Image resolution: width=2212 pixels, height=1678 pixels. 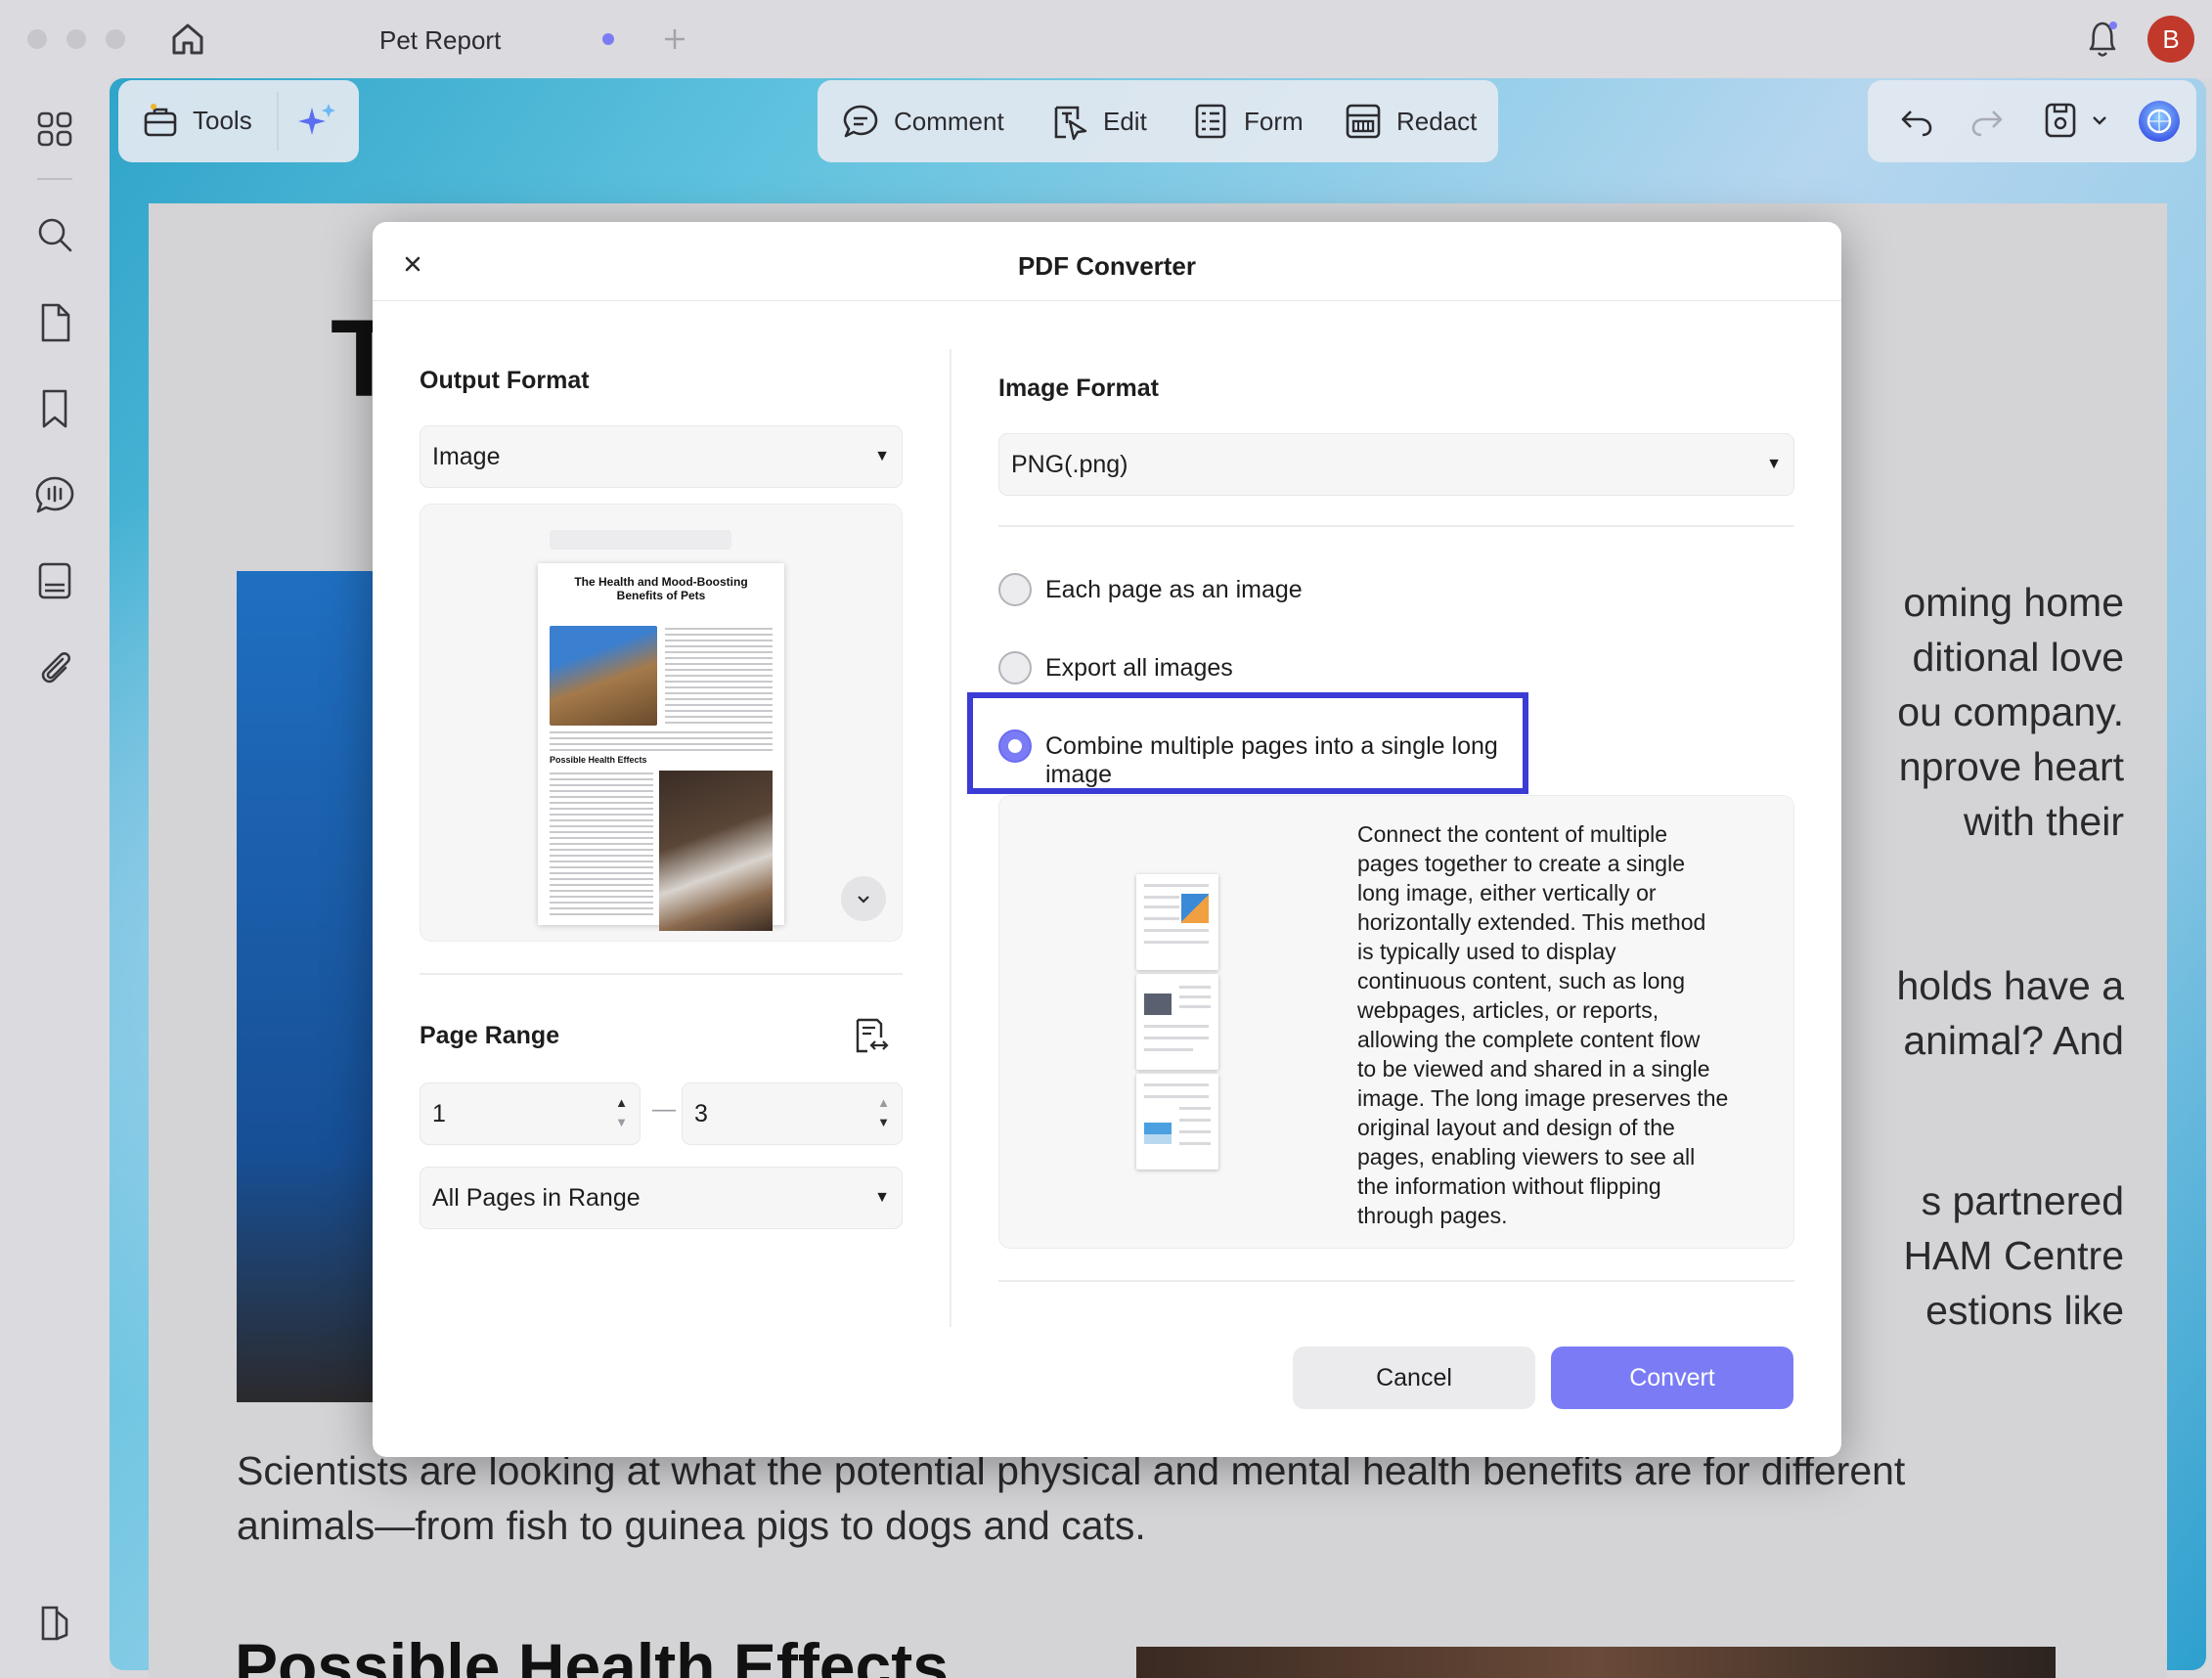 What do you see at coordinates (701, 1113) in the screenshot?
I see `range-to-value: 3` at bounding box center [701, 1113].